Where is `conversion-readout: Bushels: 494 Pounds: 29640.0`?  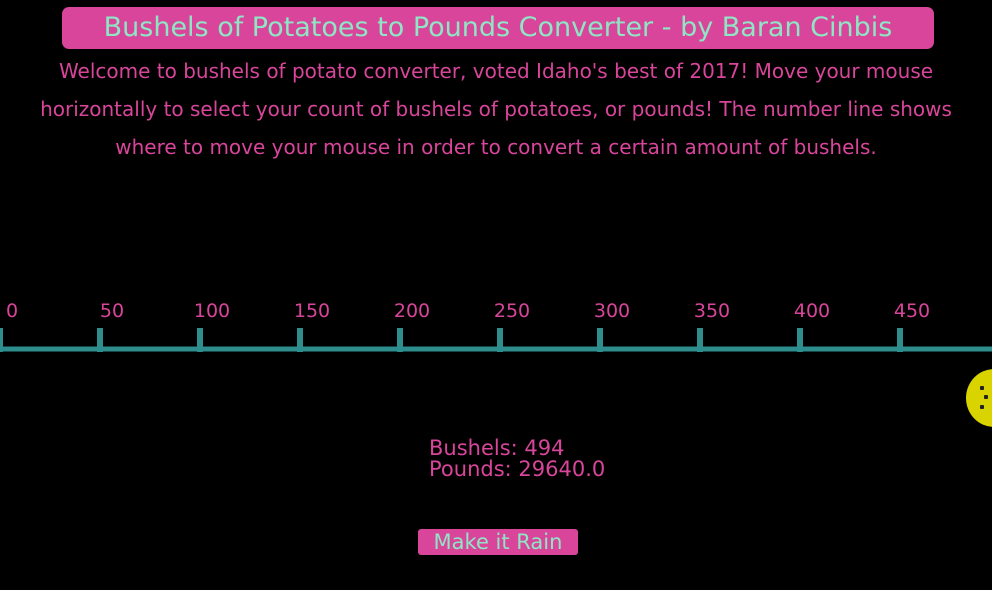
conversion-readout: Bushels: 494 Pounds: 29640.0 is located at coordinates (517, 459).